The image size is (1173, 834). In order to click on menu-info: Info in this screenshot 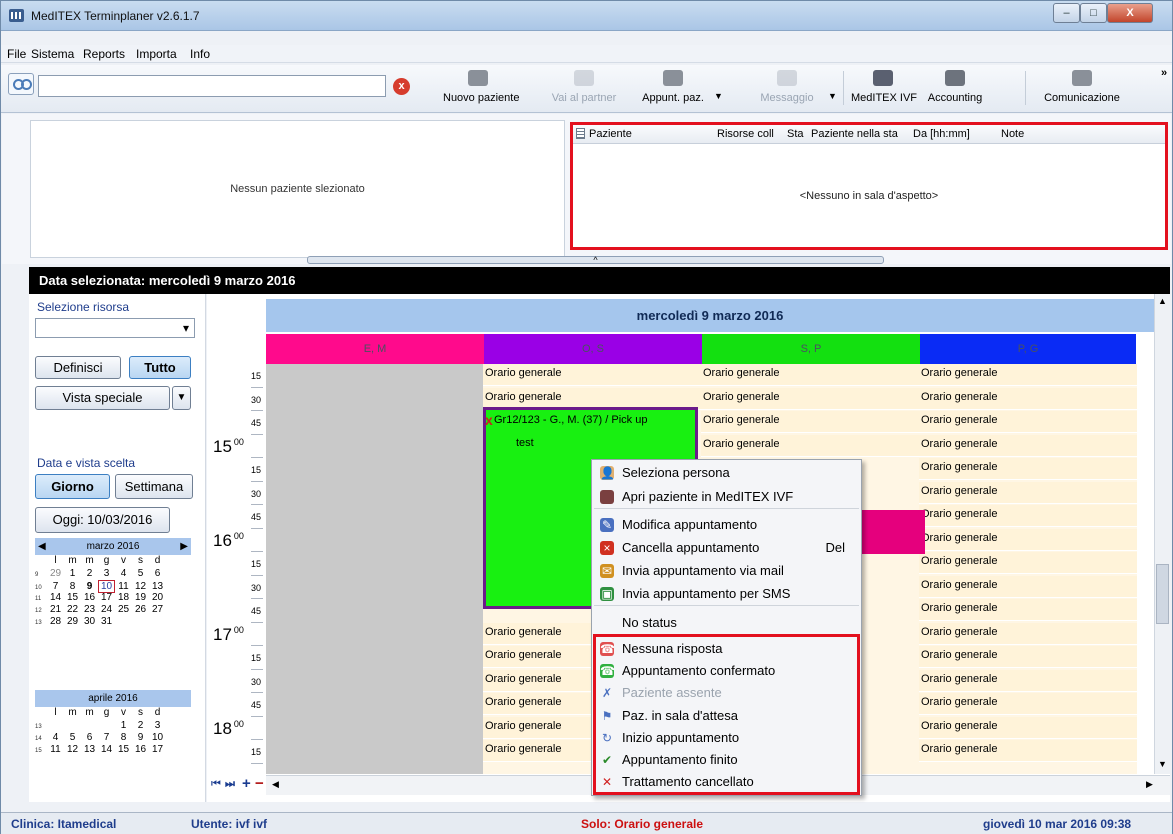, I will do `click(200, 54)`.